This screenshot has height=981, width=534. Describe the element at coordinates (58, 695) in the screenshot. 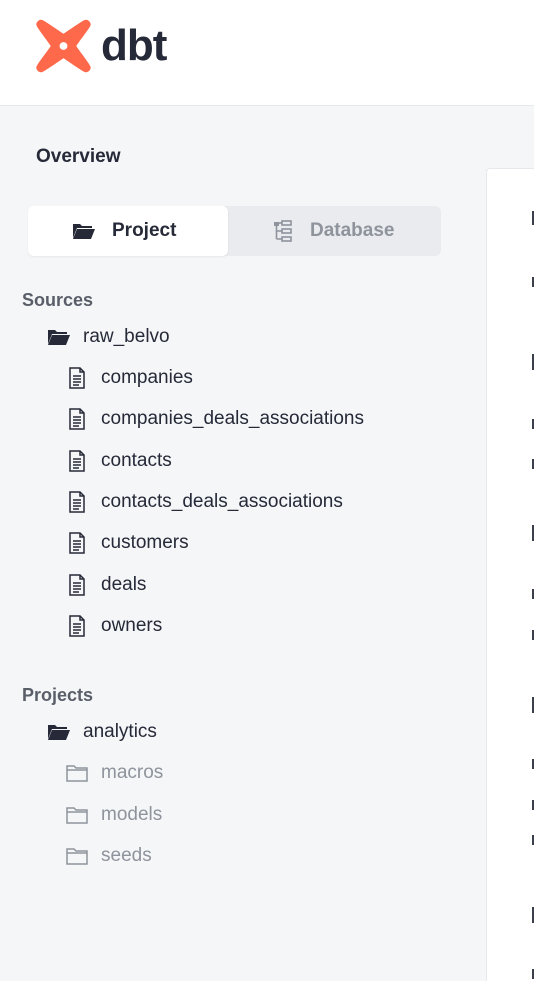

I see `projects-section-title: Projects` at that location.